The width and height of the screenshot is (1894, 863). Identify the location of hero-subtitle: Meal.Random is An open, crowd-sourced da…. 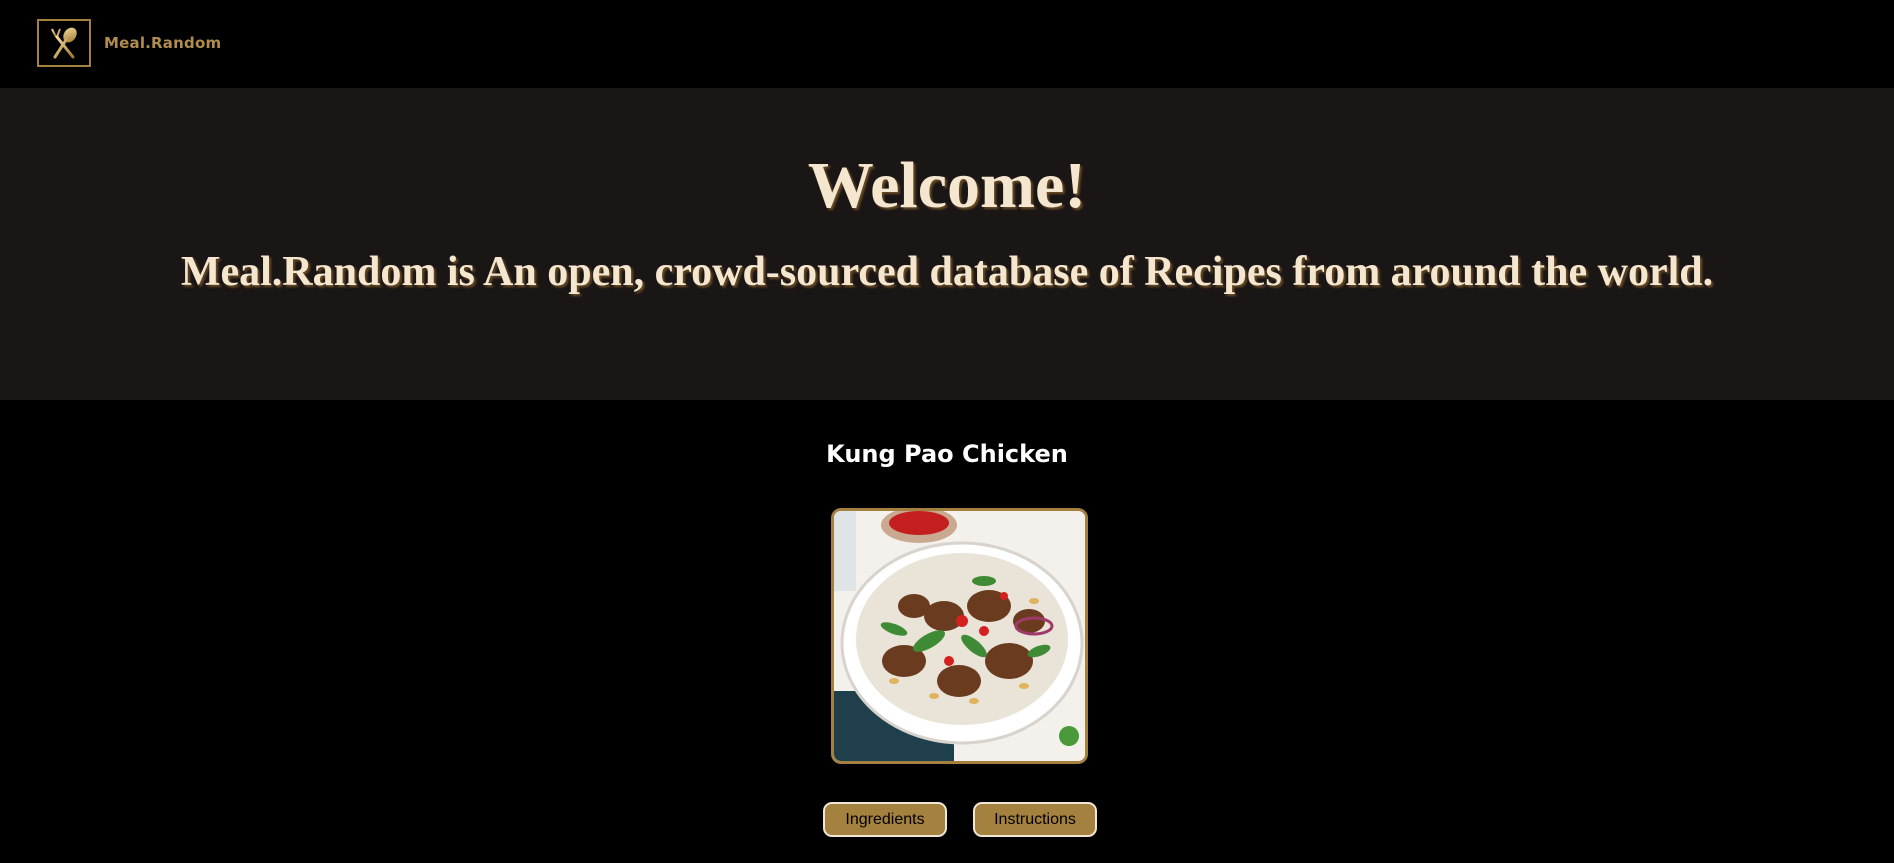
(947, 272).